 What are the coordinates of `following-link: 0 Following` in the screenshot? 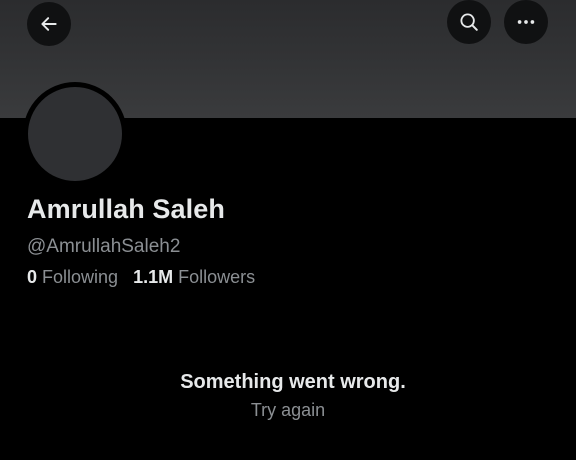 It's located at (72, 277).